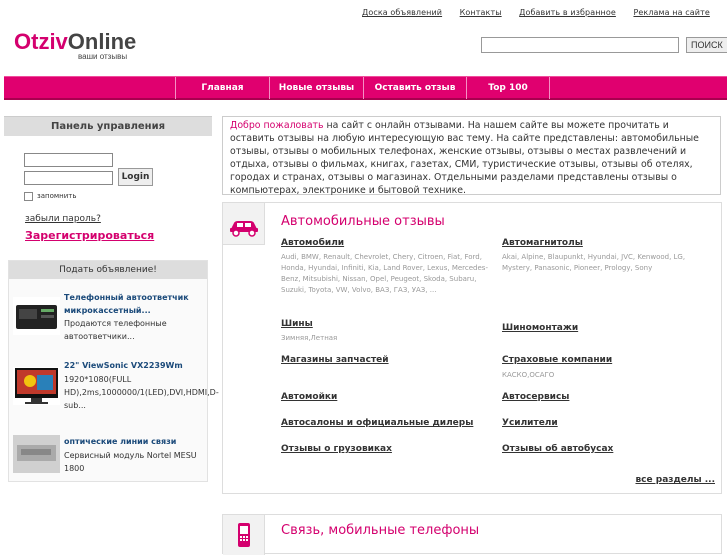 Image resolution: width=727 pixels, height=559 pixels. I want to click on site-logo: OtzivOnline, so click(75, 42).